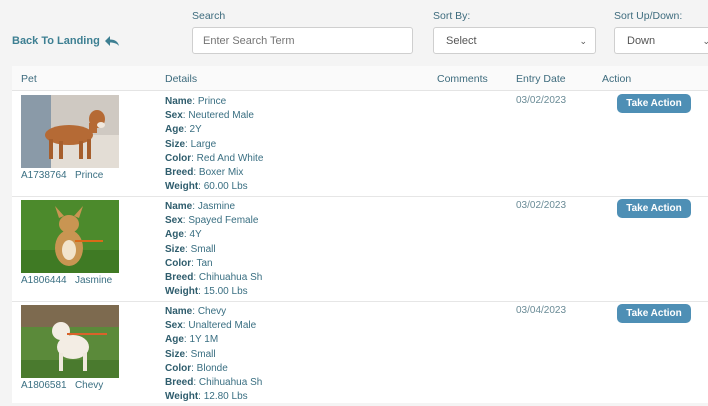 The width and height of the screenshot is (708, 406). Describe the element at coordinates (112, 41) in the screenshot. I see `back-arrow-icon` at that location.